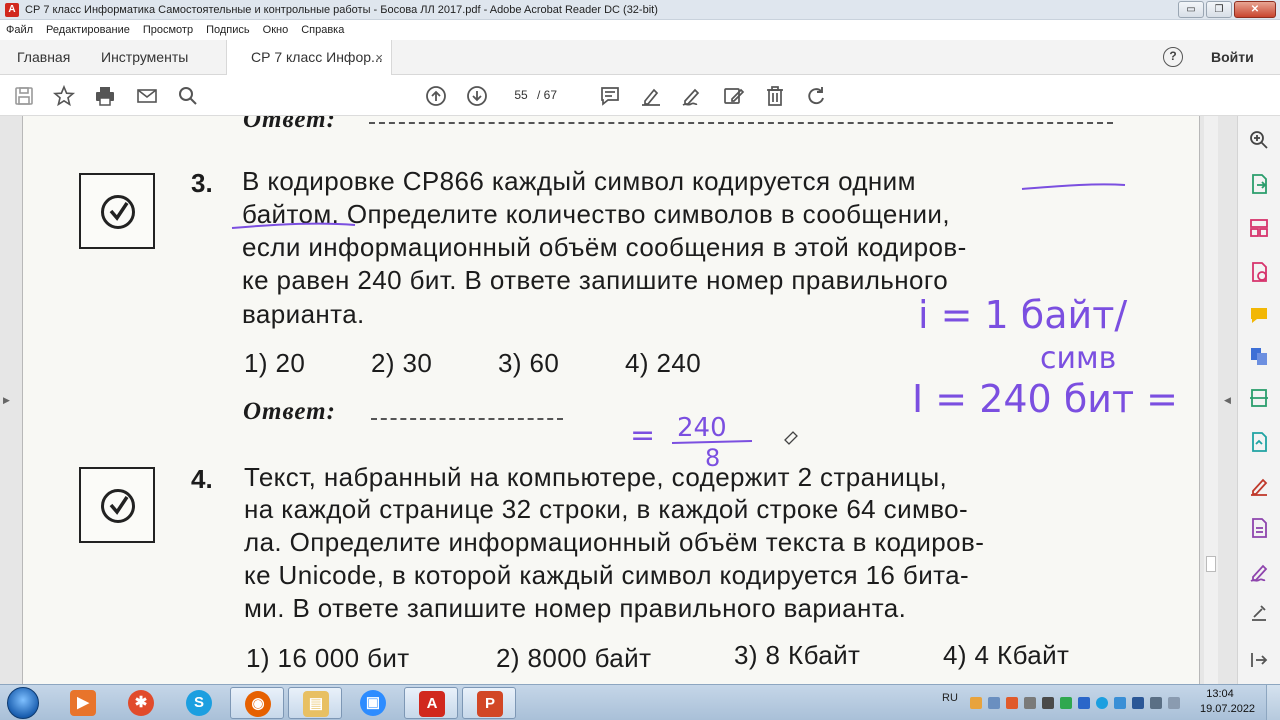 Image resolution: width=1280 pixels, height=720 pixels. I want to click on left-panel-toggle-icon: ▶, so click(6, 400).